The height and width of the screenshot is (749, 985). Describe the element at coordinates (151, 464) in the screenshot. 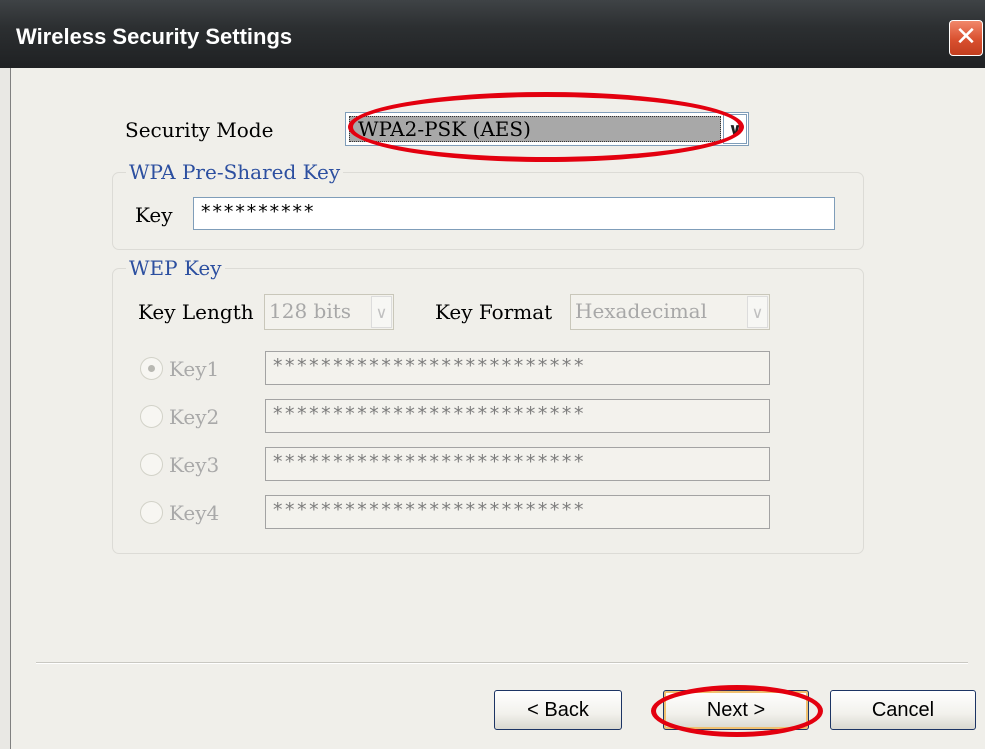

I see `key3-radio` at that location.